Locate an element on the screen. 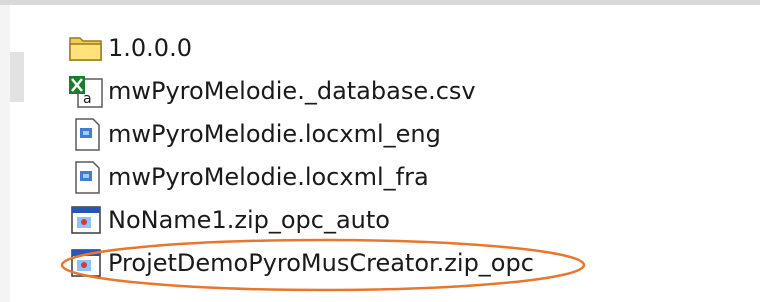 Image resolution: width=760 pixels, height=302 pixels. excel-csv-icon: a is located at coordinates (86, 91).